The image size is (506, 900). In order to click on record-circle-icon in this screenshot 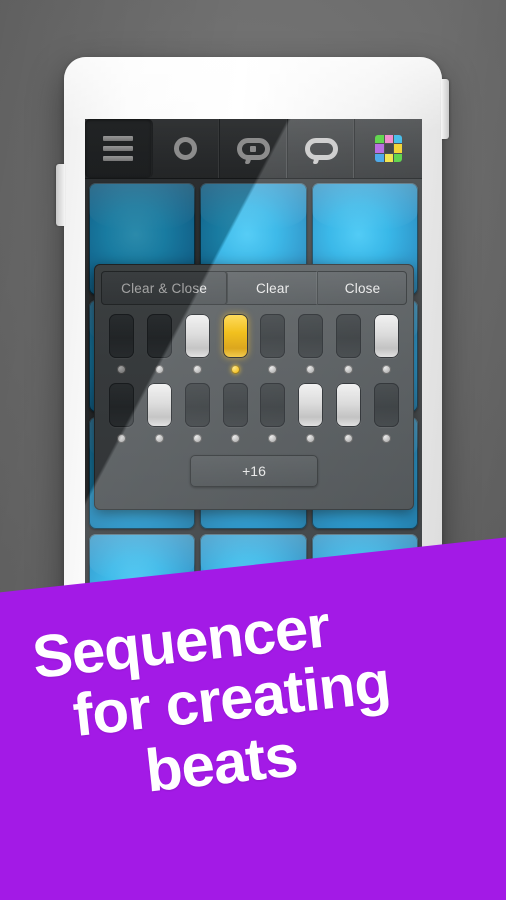, I will do `click(186, 148)`.